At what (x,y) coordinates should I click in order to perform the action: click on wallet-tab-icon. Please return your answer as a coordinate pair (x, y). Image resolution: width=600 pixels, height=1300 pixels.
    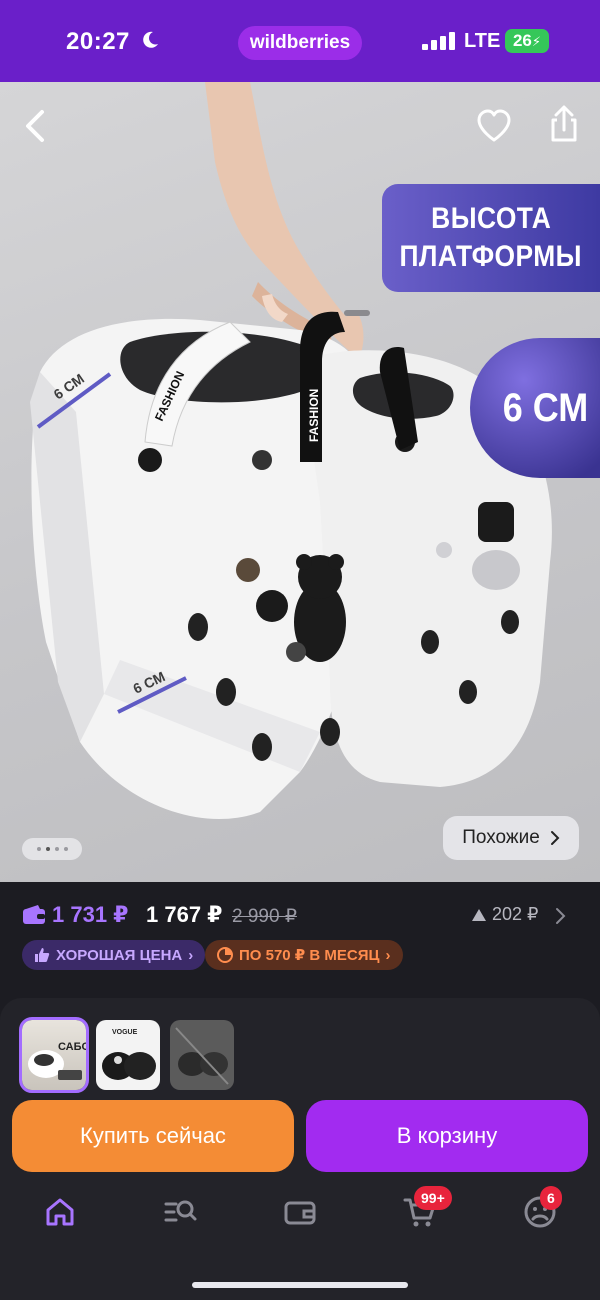
    Looking at the image, I should click on (300, 1212).